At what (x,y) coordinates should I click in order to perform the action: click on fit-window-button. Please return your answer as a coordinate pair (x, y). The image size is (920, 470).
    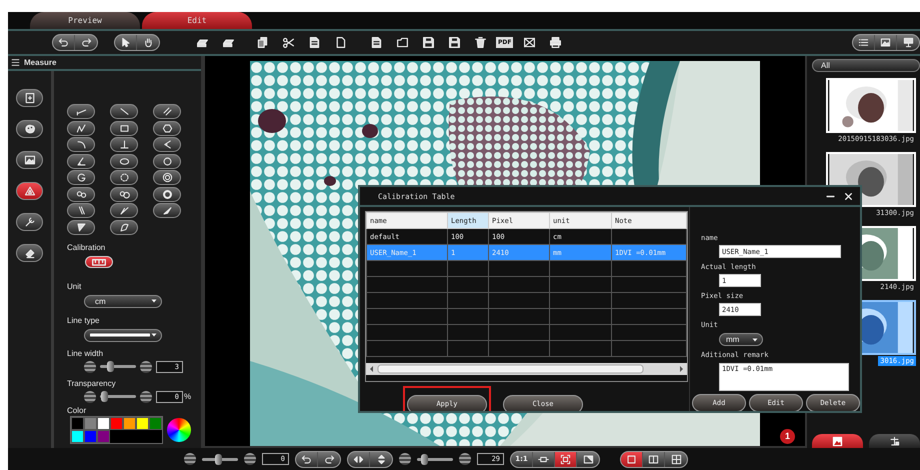
    Looking at the image, I should click on (566, 459).